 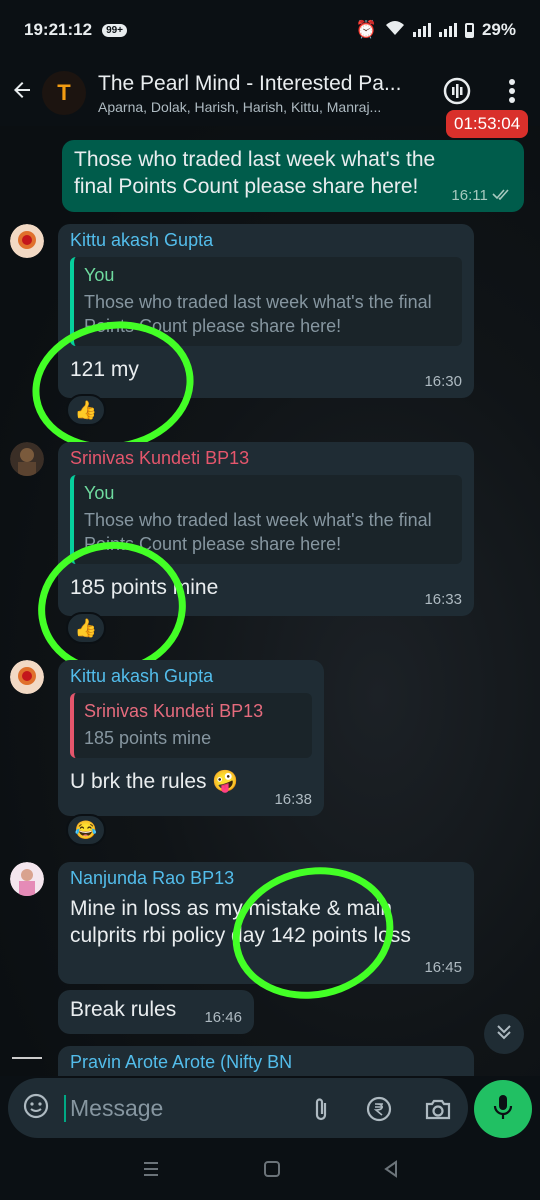 I want to click on message-time: 16:46, so click(x=223, y=1017).